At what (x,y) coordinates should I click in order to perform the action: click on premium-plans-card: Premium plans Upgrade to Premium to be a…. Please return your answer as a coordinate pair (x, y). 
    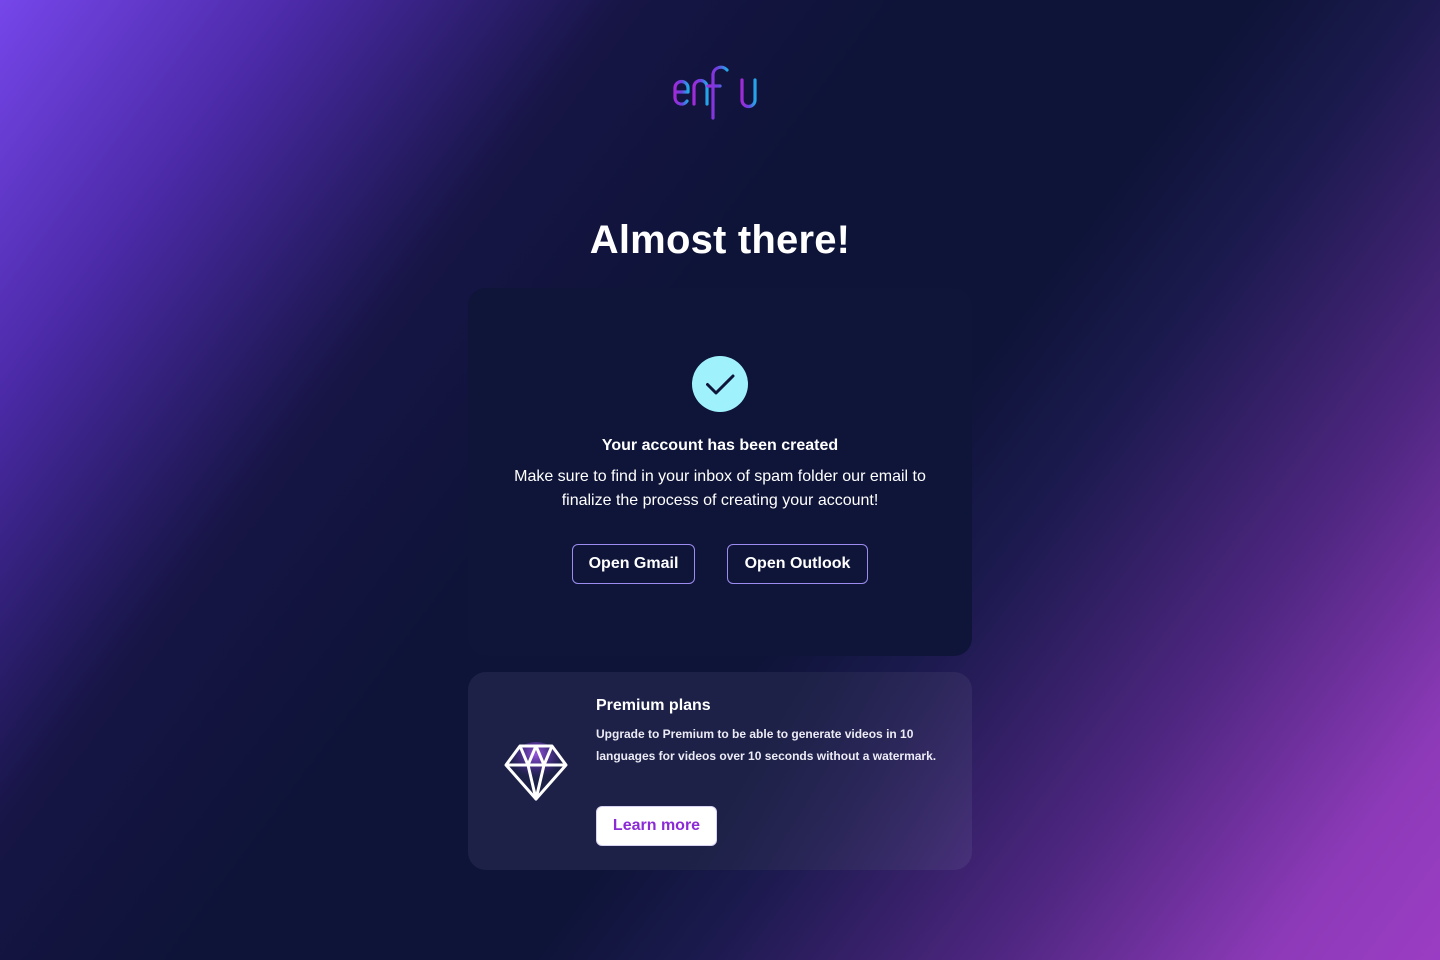
    Looking at the image, I should click on (720, 771).